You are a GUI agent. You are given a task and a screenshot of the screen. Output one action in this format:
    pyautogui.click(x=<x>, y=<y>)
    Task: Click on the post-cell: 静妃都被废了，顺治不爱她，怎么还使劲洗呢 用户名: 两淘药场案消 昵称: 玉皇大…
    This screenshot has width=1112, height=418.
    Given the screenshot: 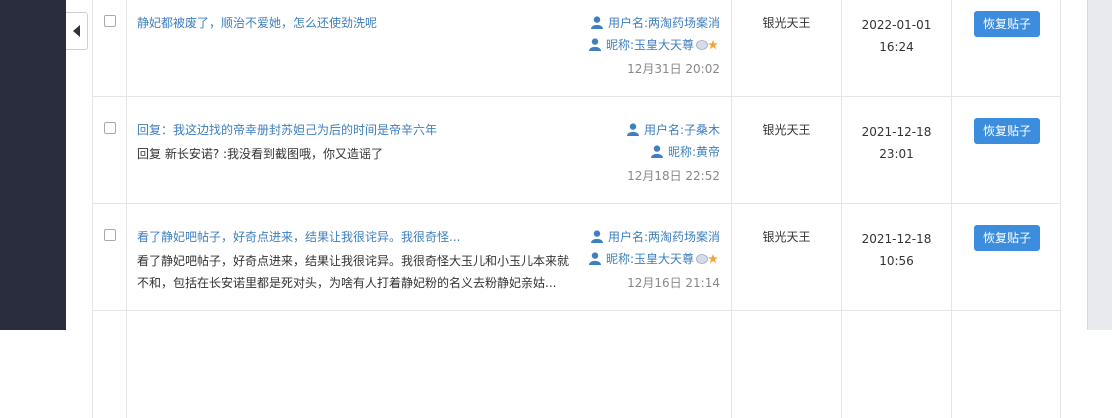 What is the action you would take?
    pyautogui.click(x=429, y=48)
    